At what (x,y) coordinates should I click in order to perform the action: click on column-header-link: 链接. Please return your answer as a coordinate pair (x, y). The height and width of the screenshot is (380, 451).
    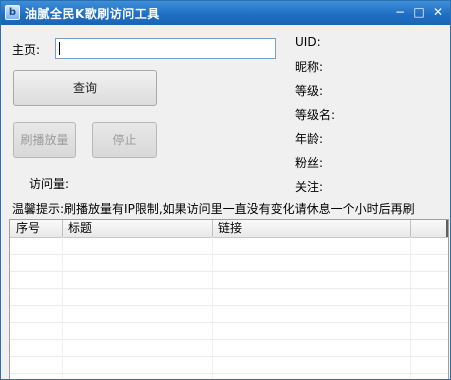
    Looking at the image, I should click on (230, 228).